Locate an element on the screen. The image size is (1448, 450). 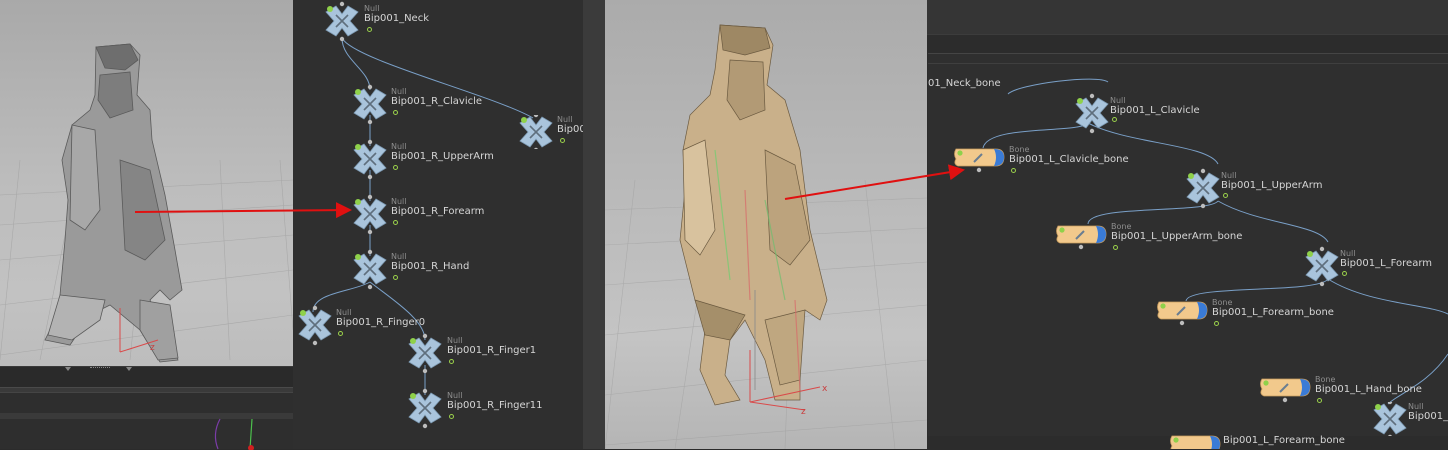
viewport-left-scene: z is located at coordinates (146, 203).